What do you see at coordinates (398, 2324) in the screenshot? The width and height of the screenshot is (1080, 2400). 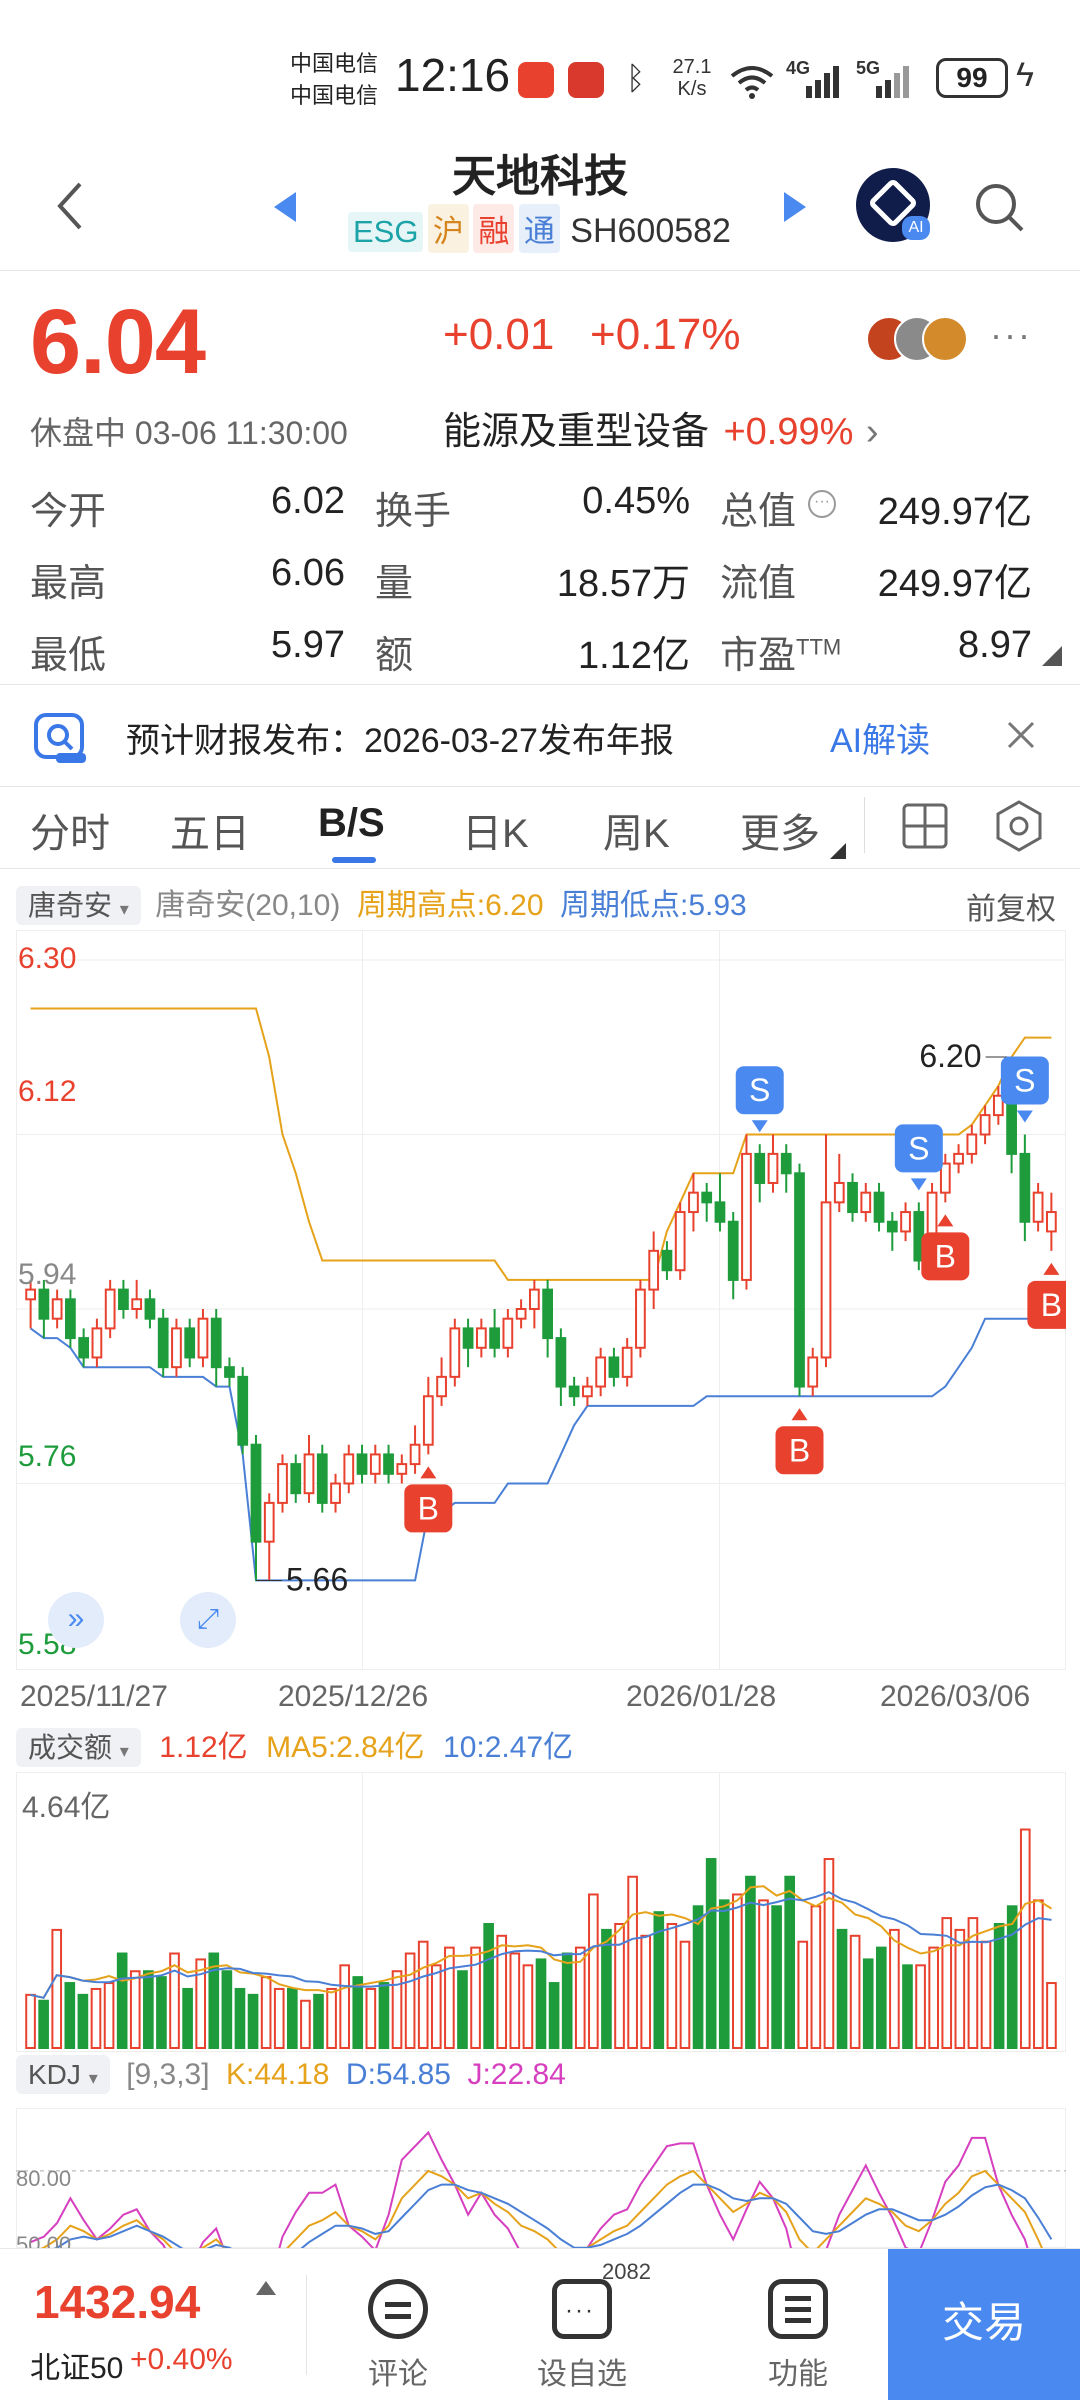 I see `comment-button: 评论` at bounding box center [398, 2324].